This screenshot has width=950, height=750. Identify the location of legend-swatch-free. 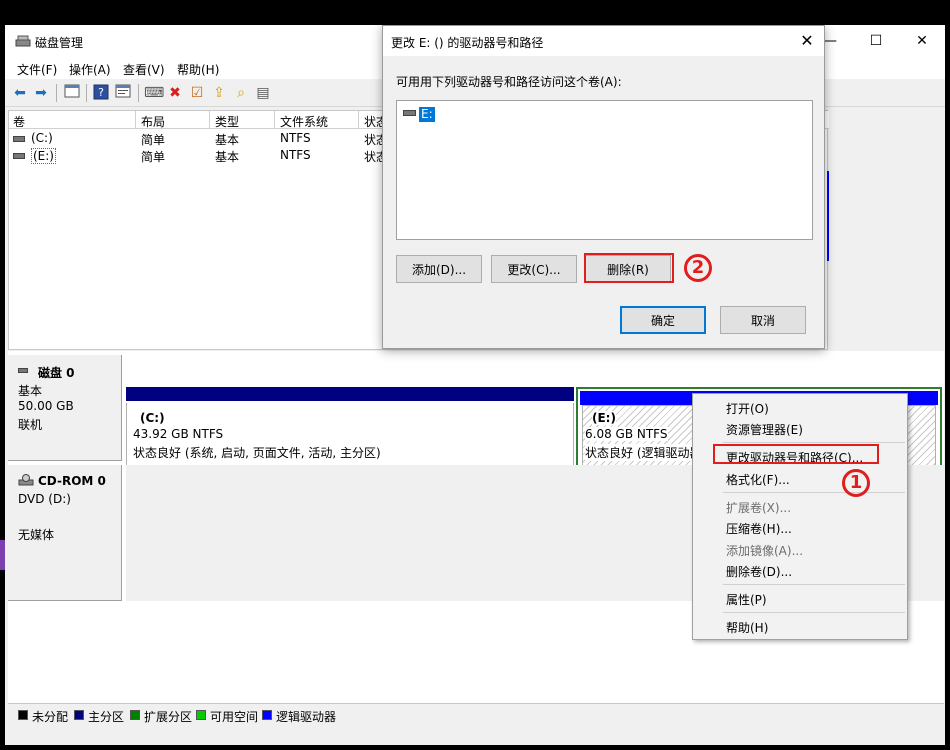
(201, 715).